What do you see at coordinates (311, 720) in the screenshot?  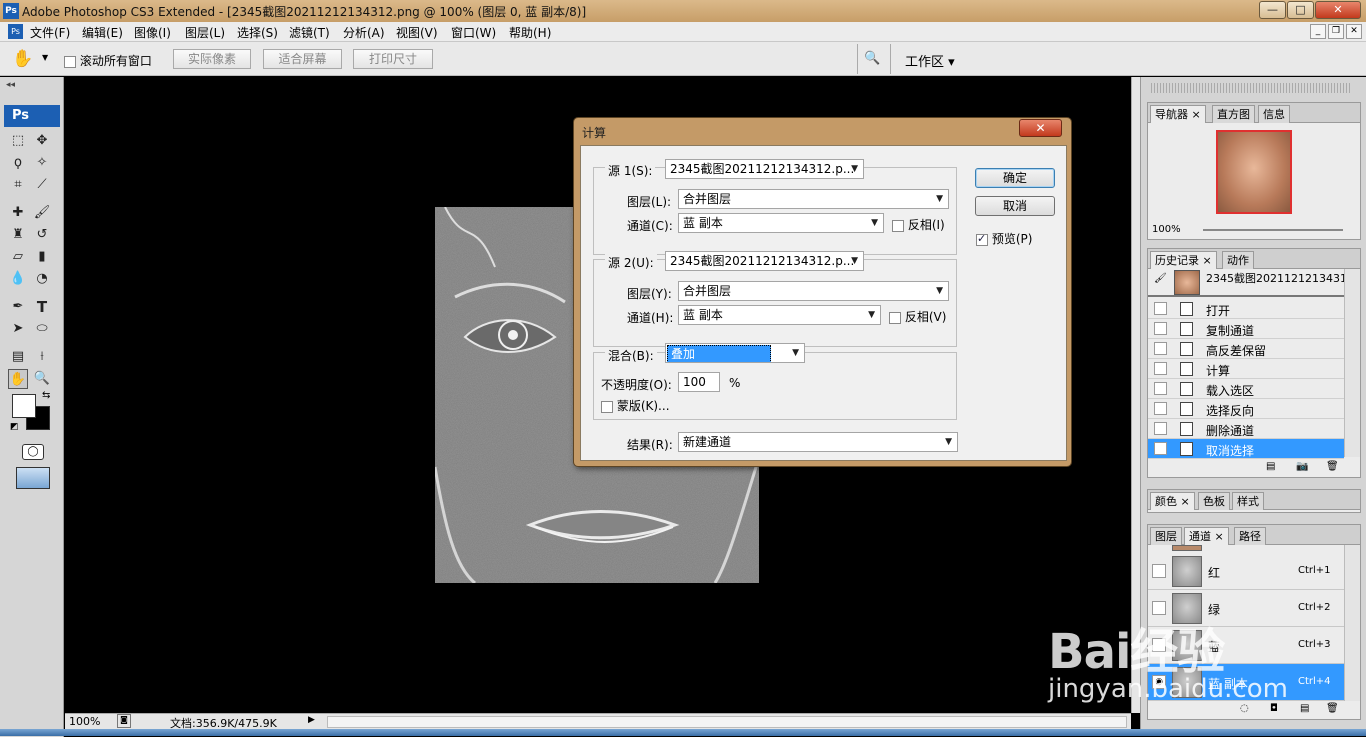 I see `status-expand-icon: ▶` at bounding box center [311, 720].